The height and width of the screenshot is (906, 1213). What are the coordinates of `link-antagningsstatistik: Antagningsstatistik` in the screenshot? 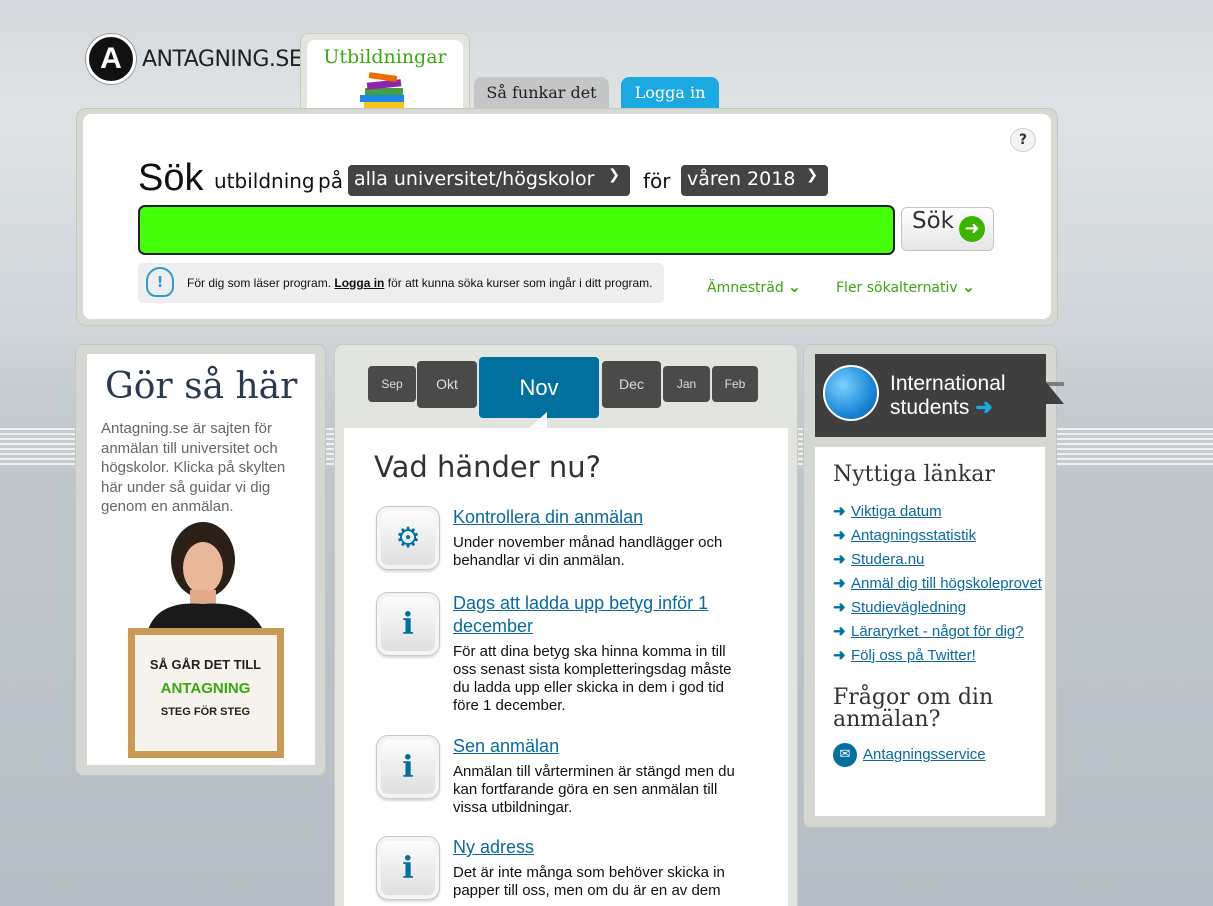 It's located at (913, 535).